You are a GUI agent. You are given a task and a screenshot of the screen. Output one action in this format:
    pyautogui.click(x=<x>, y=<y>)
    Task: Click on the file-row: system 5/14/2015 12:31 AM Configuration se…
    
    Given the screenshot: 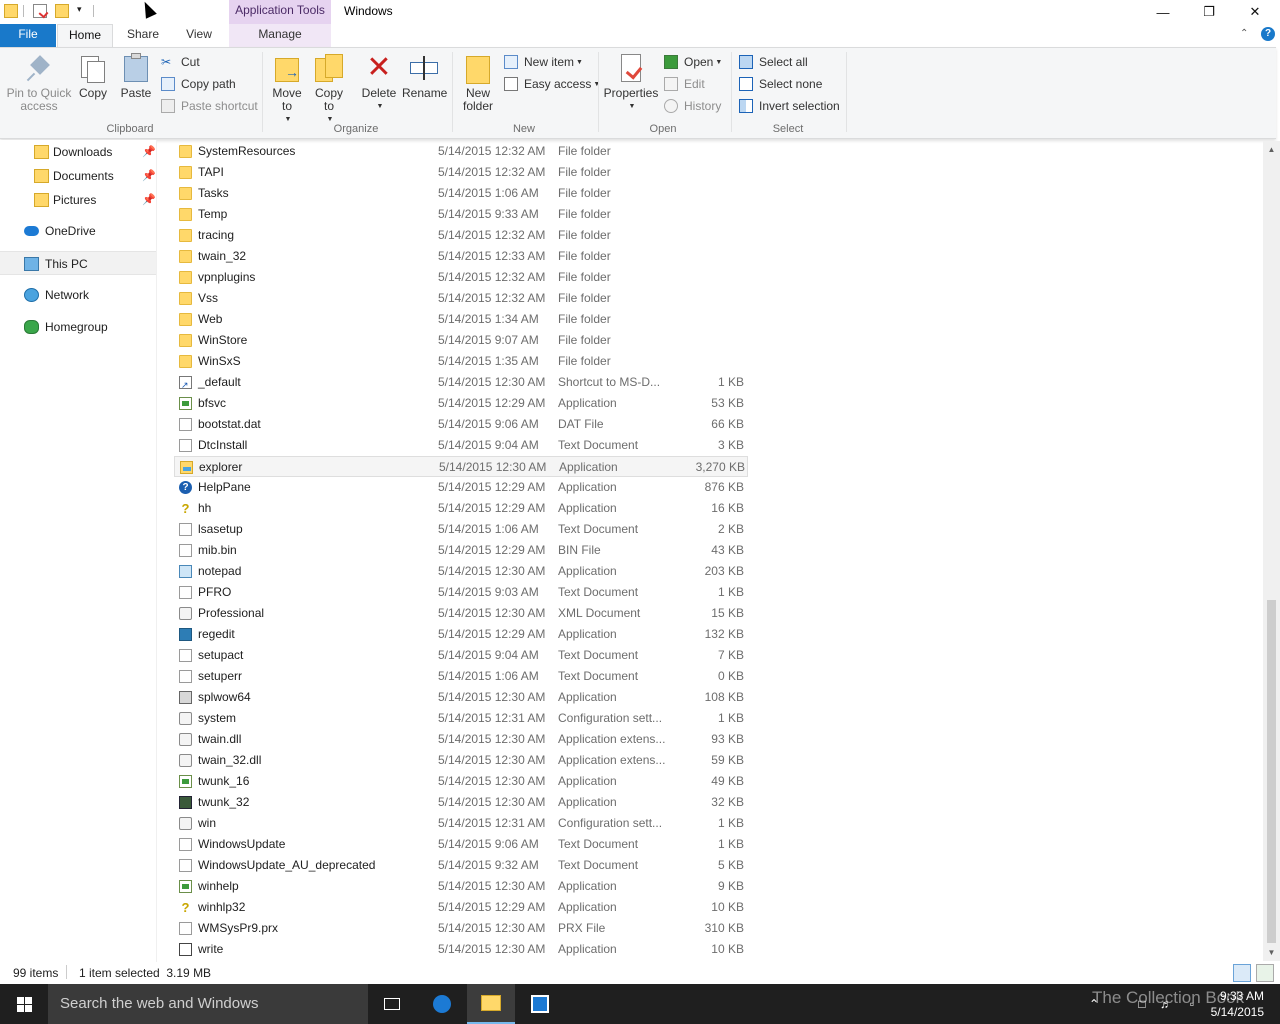 What is the action you would take?
    pyautogui.click(x=461, y=718)
    